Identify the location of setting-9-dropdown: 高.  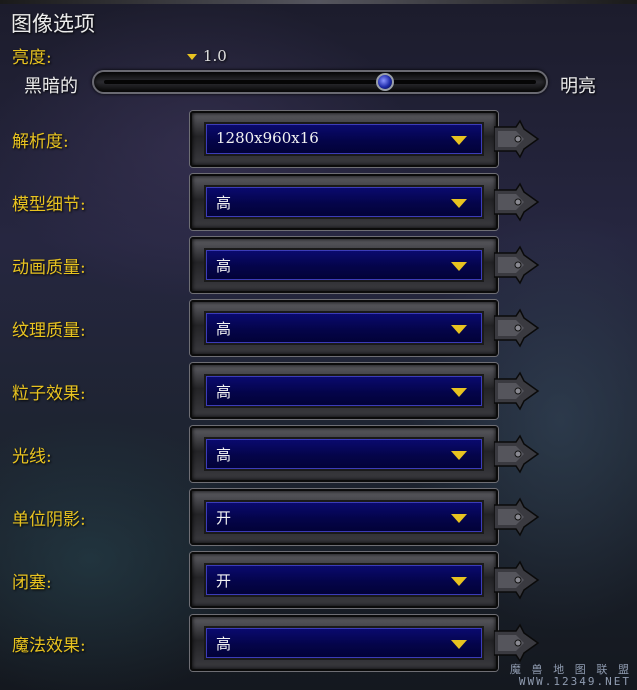
(344, 643).